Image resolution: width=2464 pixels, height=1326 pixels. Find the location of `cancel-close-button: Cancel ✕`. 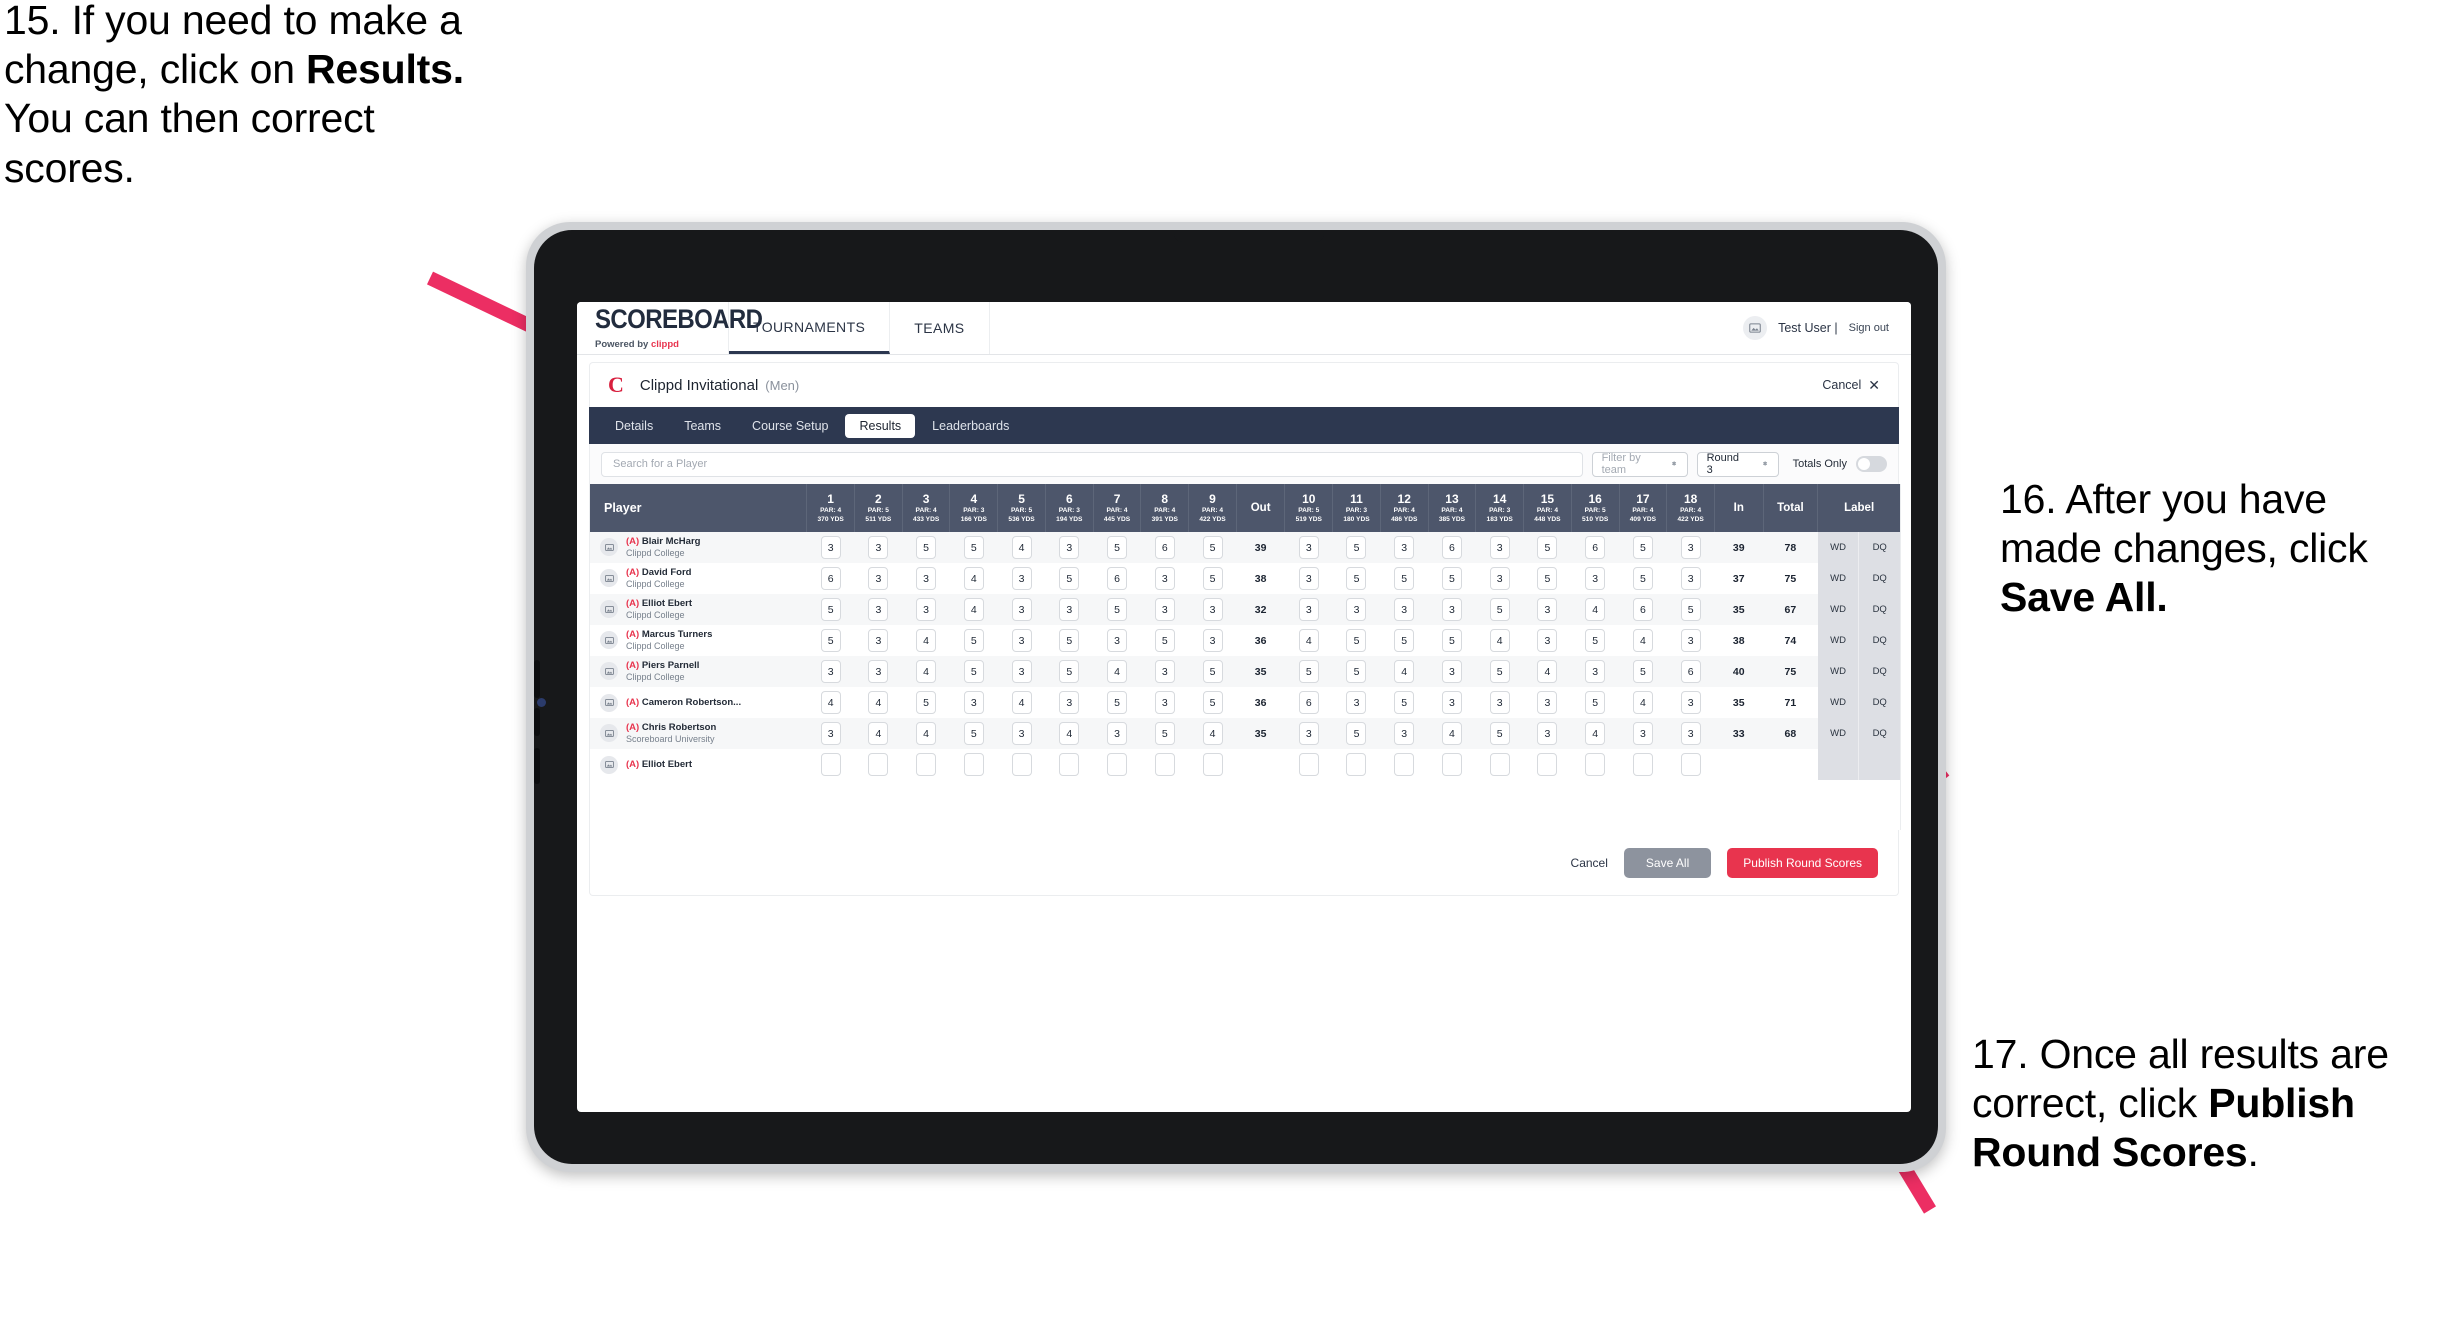

cancel-close-button: Cancel ✕ is located at coordinates (1851, 385).